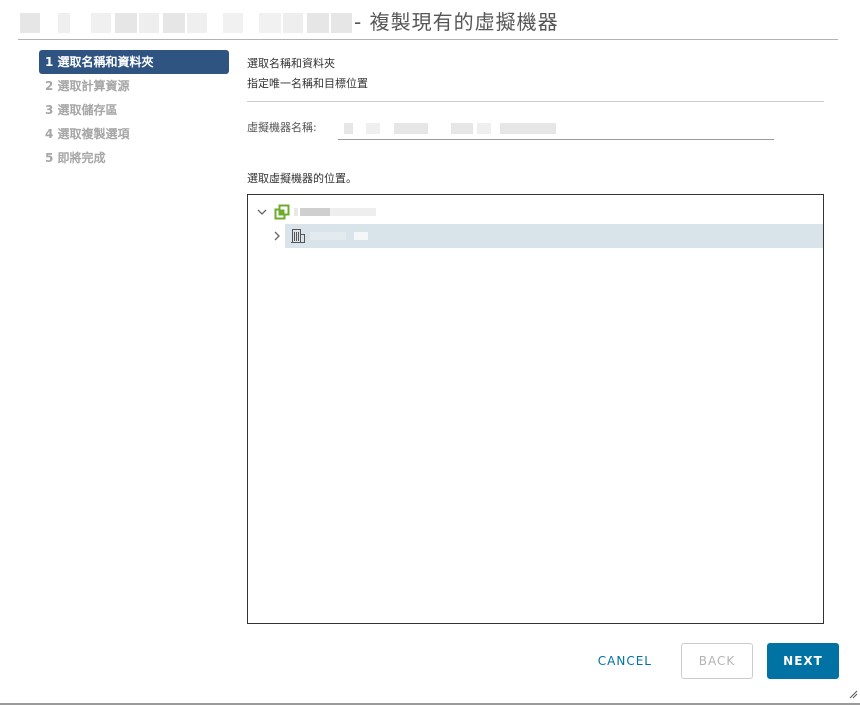 The width and height of the screenshot is (860, 705). Describe the element at coordinates (535, 236) in the screenshot. I see `tree-node-datacenter` at that location.